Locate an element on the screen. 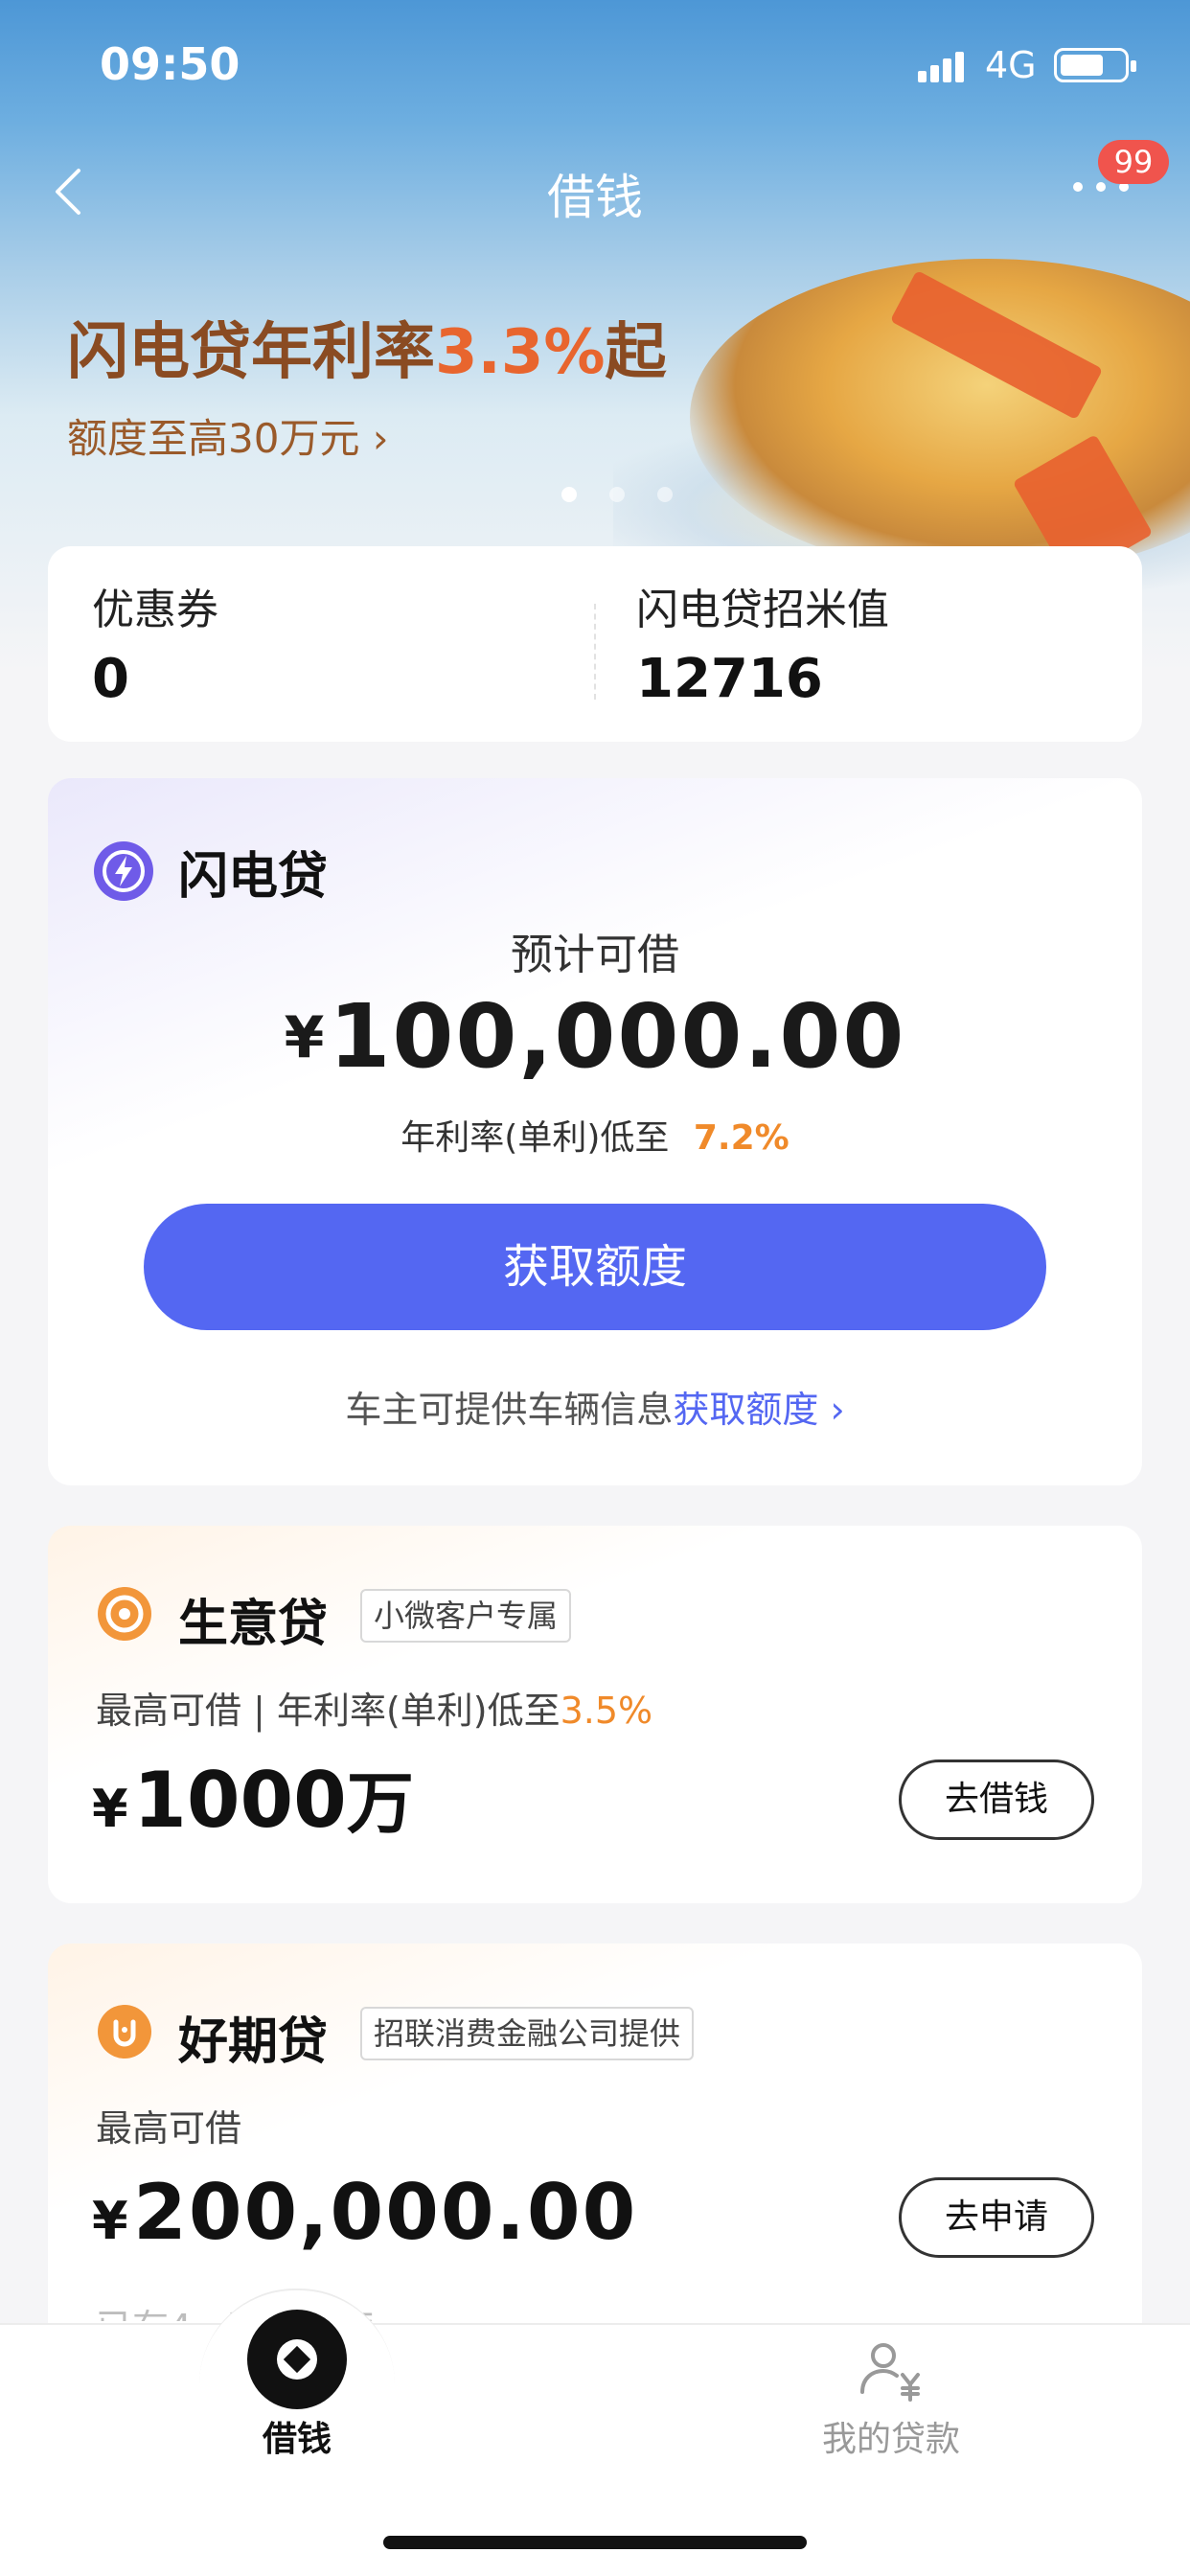  car-owner-tip: 车主可提供车辆信息获取额度 › is located at coordinates (595, 1406).